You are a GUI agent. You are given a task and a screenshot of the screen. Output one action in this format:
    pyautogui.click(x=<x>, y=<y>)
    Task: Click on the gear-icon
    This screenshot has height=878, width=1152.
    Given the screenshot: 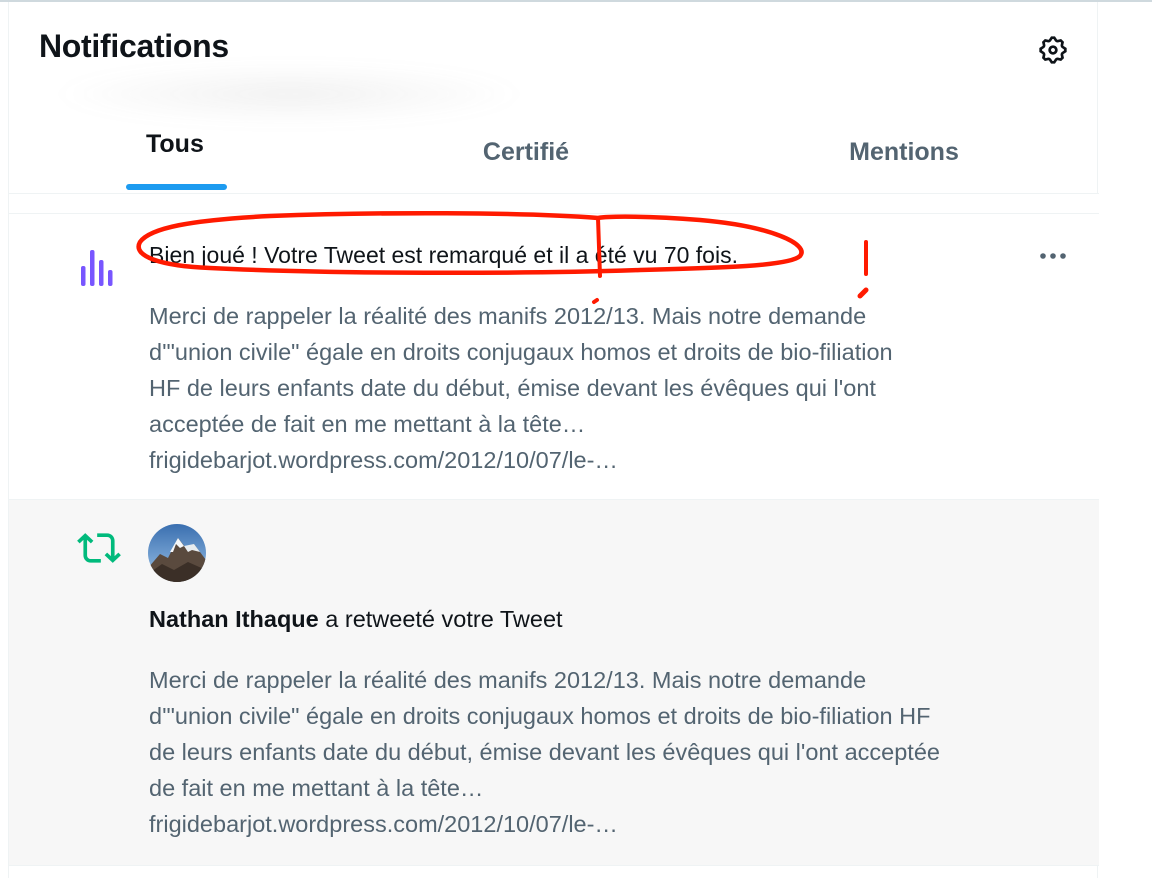 What is the action you would take?
    pyautogui.click(x=1053, y=50)
    